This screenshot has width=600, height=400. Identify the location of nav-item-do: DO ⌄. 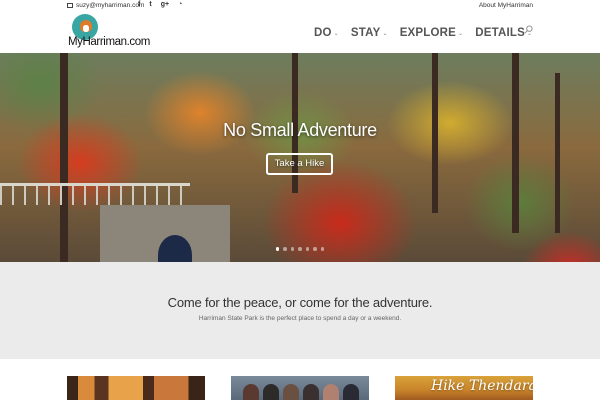
(326, 33).